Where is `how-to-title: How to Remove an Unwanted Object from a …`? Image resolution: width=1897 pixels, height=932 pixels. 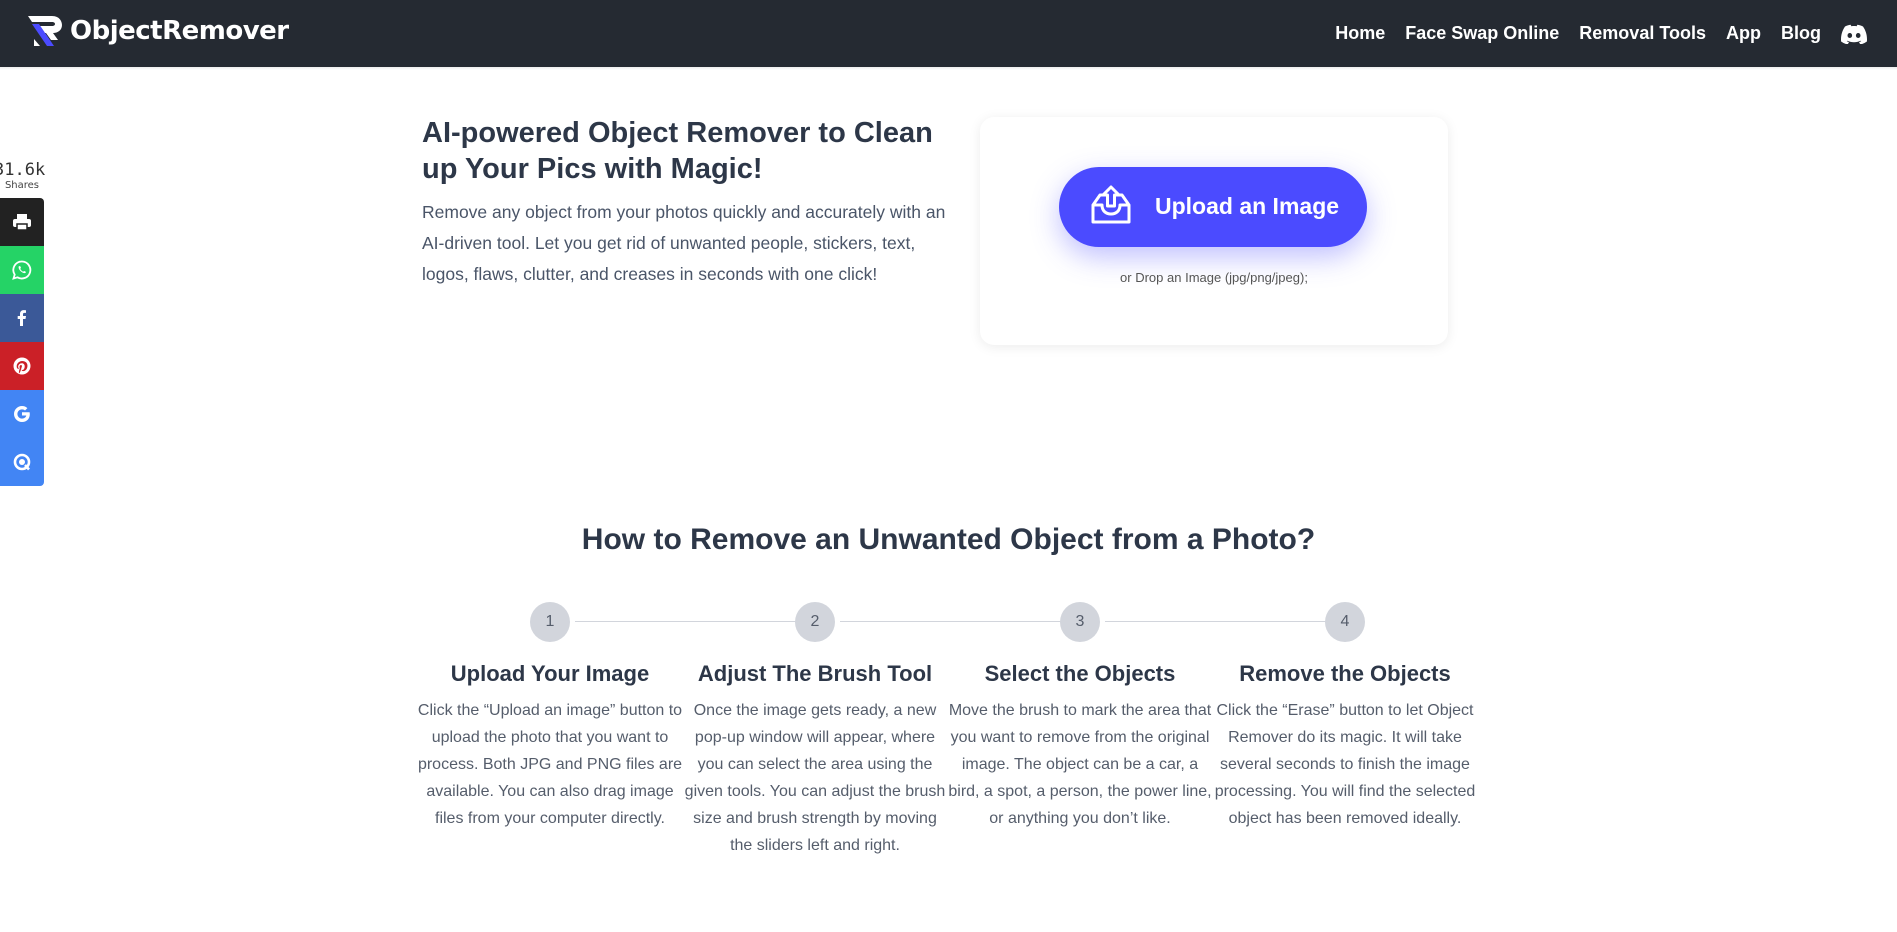 how-to-title: How to Remove an Unwanted Object from a … is located at coordinates (948, 539).